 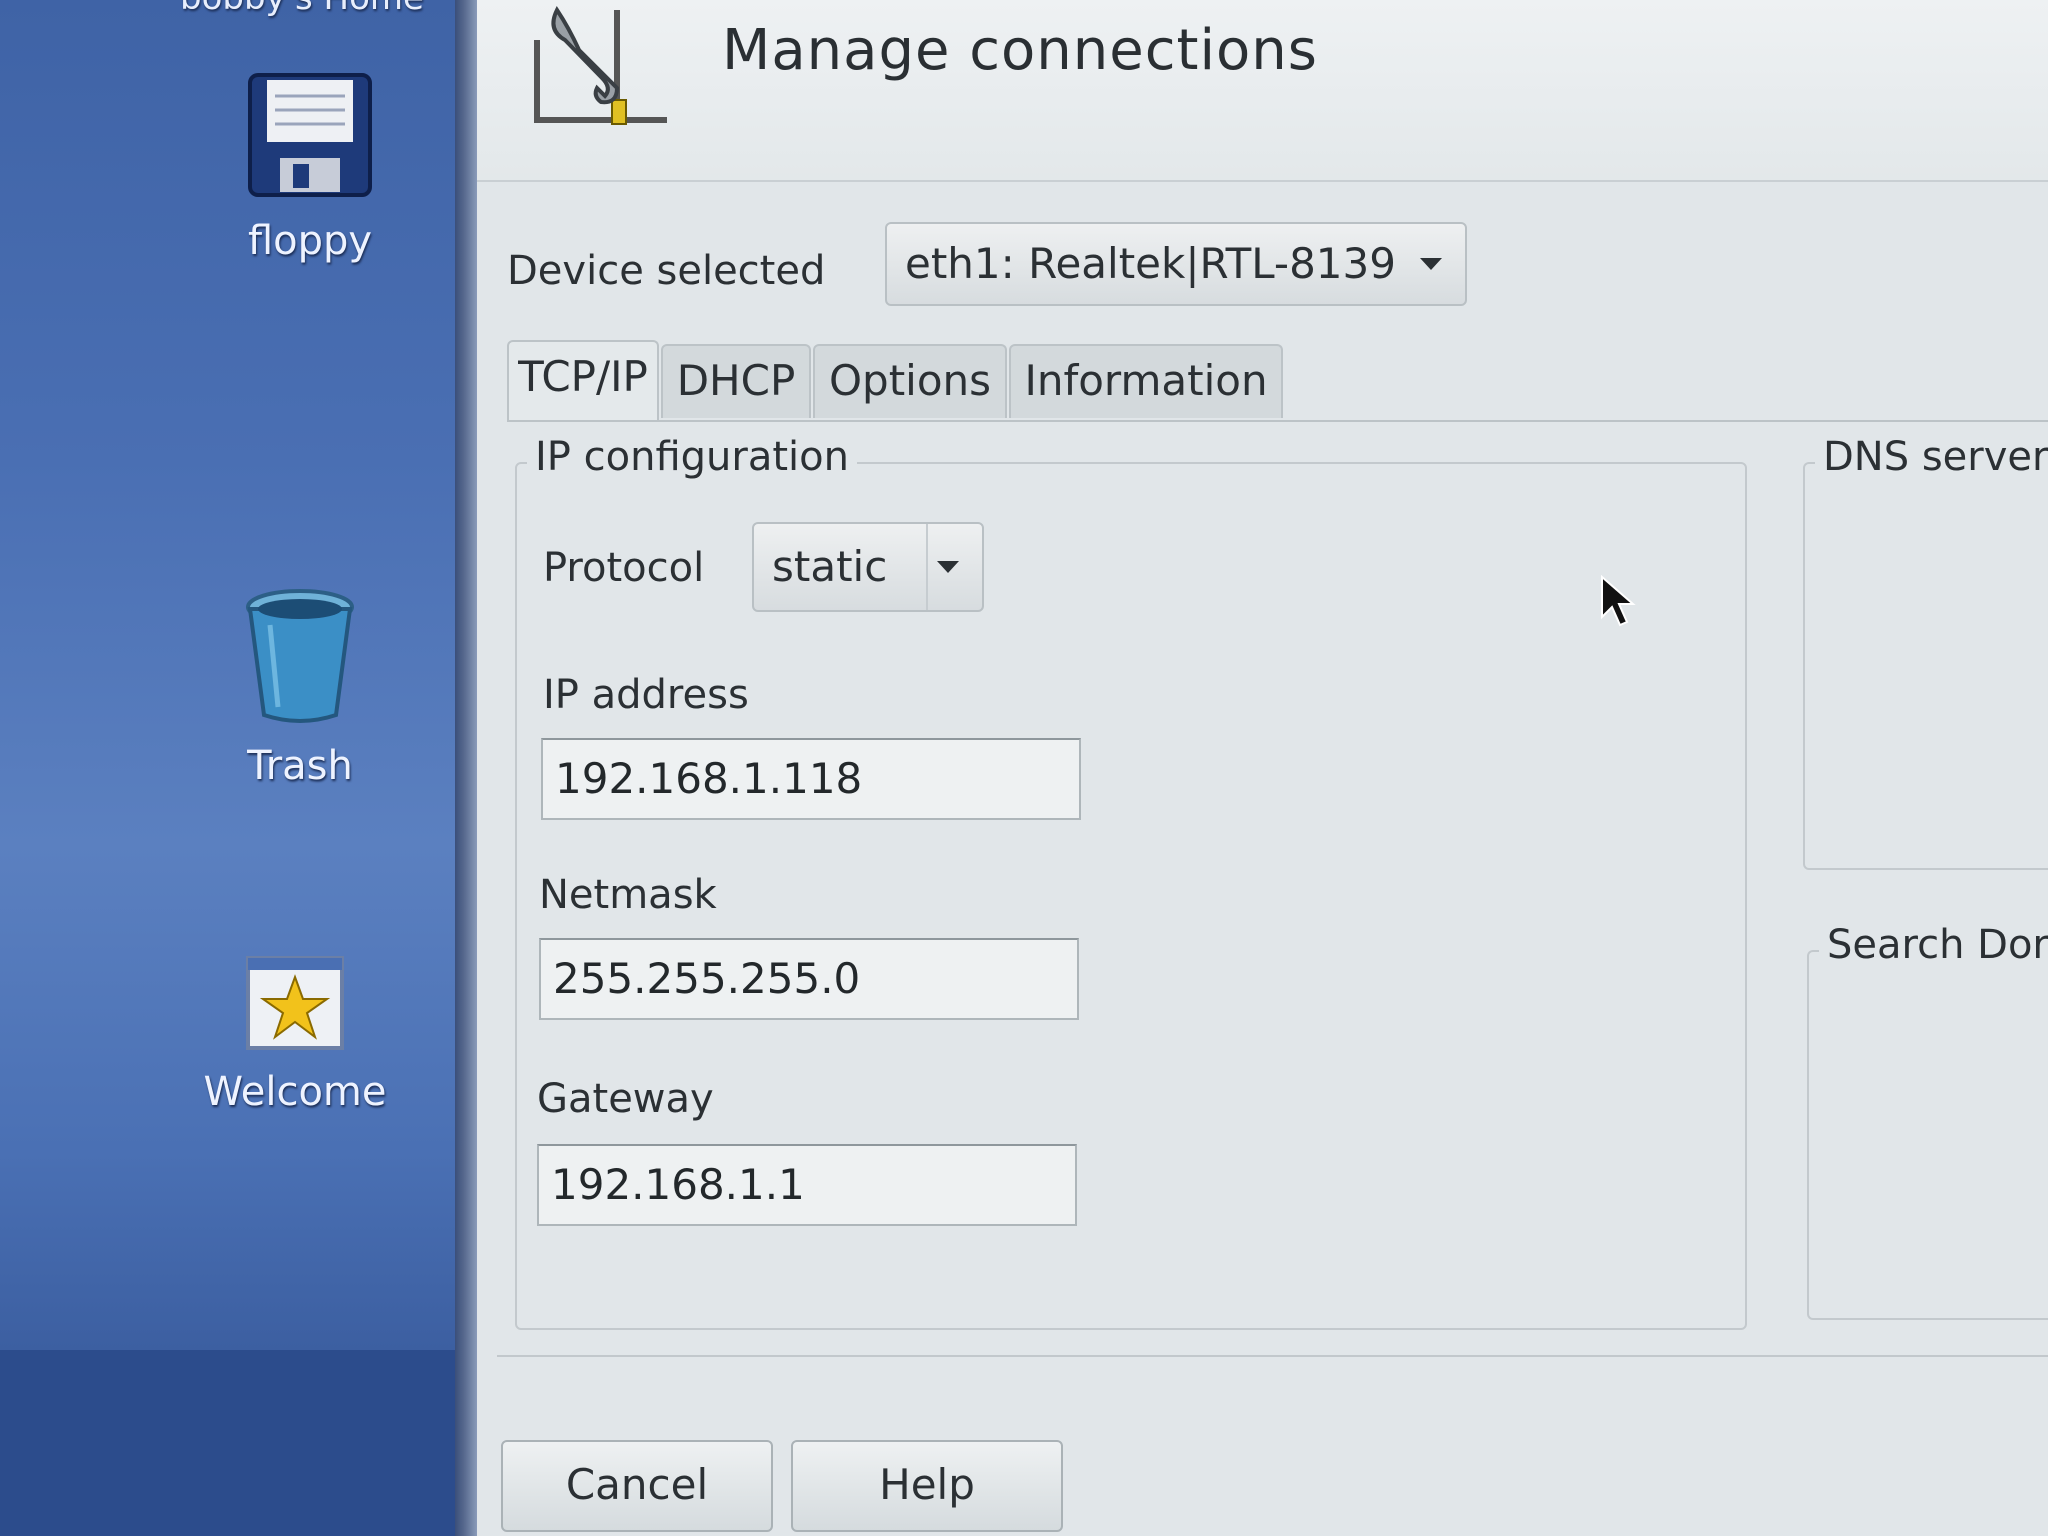 What do you see at coordinates (466, 768) in the screenshot?
I see `window-border` at bounding box center [466, 768].